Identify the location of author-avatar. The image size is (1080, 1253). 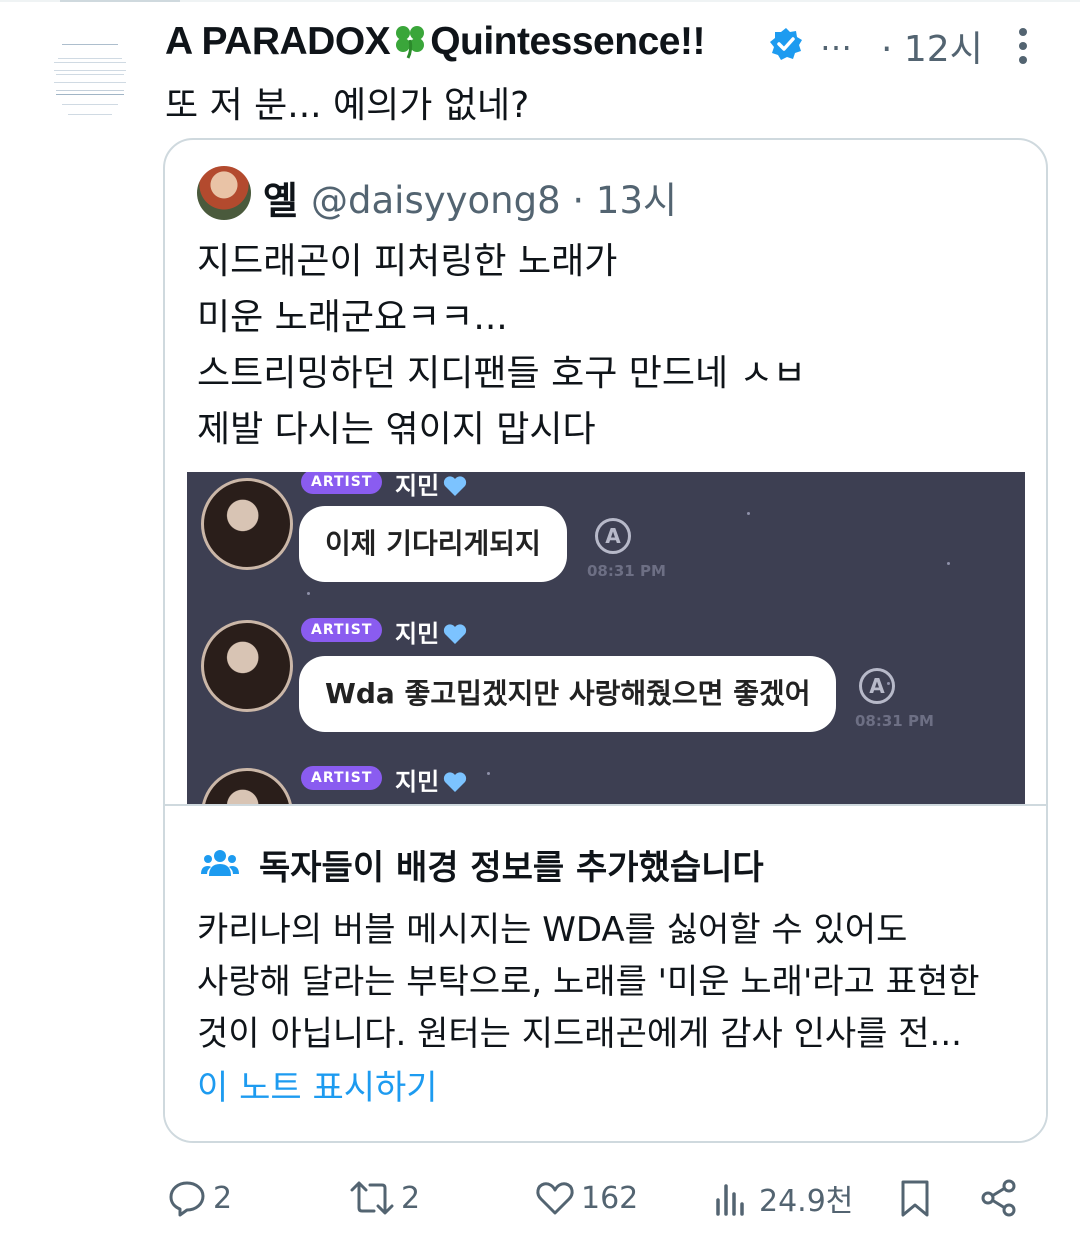
(90, 74).